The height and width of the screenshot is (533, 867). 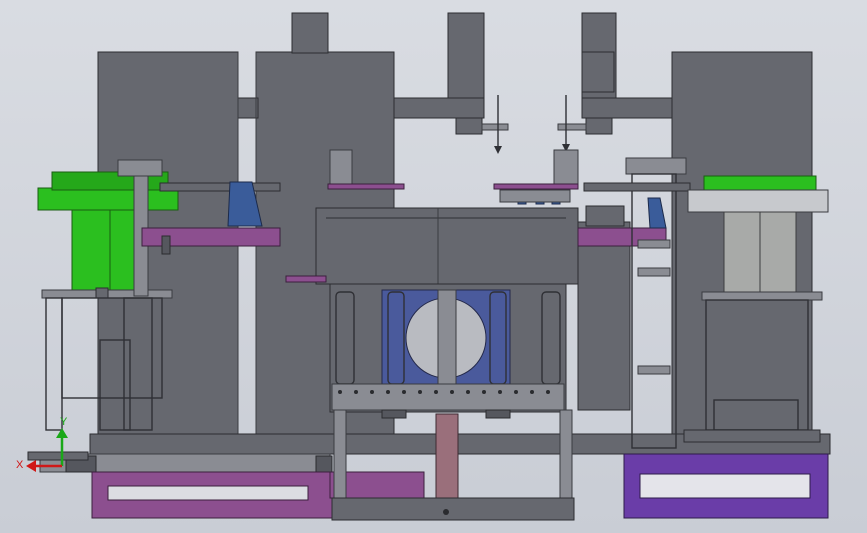 I want to click on arm-right-pin, so click(x=572, y=127).